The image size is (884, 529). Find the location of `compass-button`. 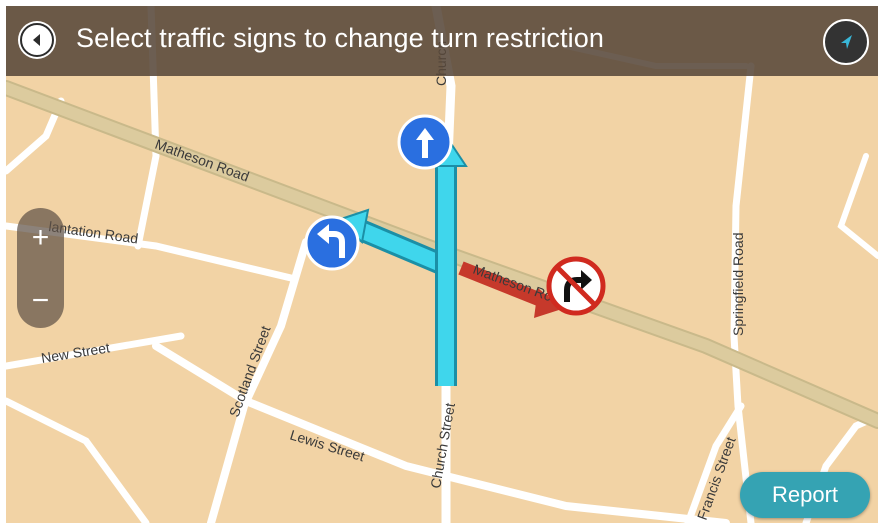

compass-button is located at coordinates (846, 42).